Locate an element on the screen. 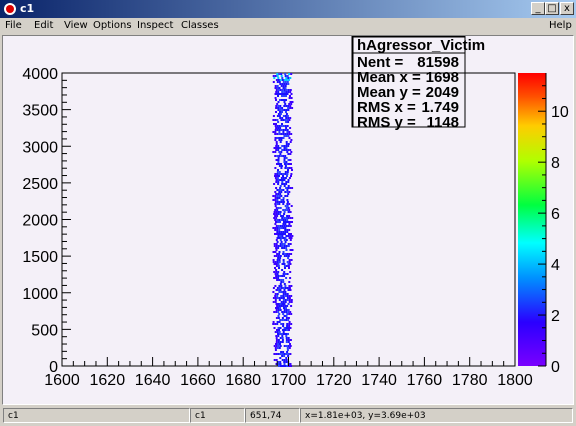  menu-options: Options is located at coordinates (112, 26).